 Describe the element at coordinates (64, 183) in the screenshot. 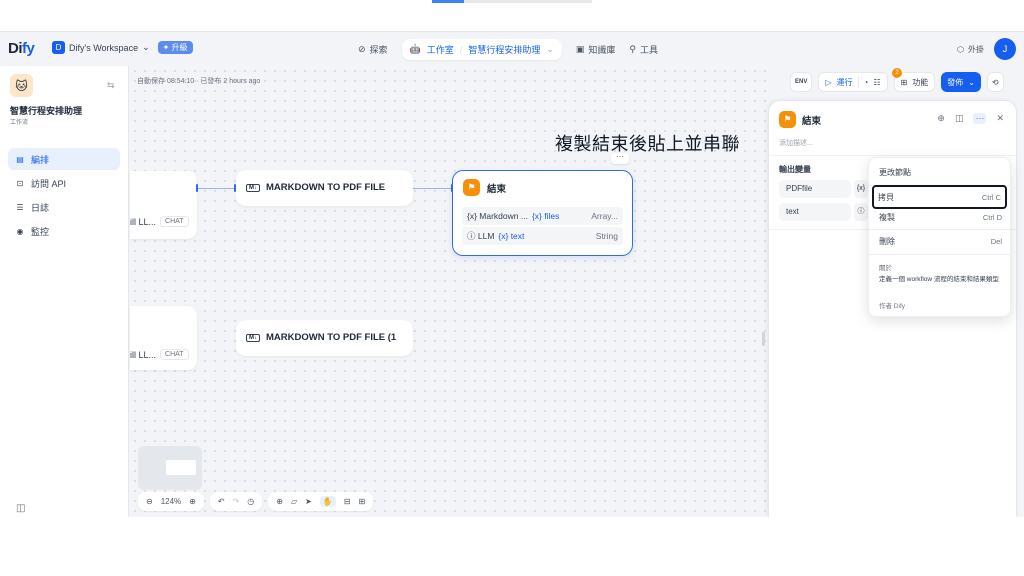

I see `sidebar-item-api: ⊡ 訪問 API` at that location.